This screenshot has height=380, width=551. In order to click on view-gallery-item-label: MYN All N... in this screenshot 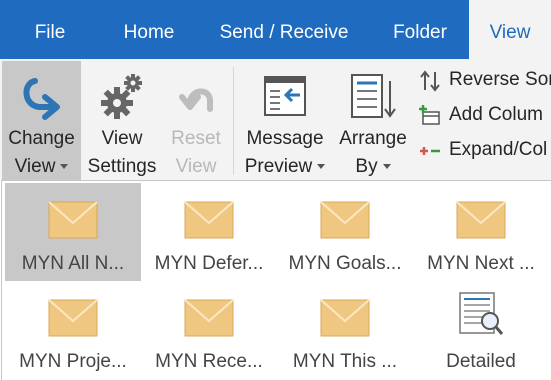, I will do `click(73, 263)`.